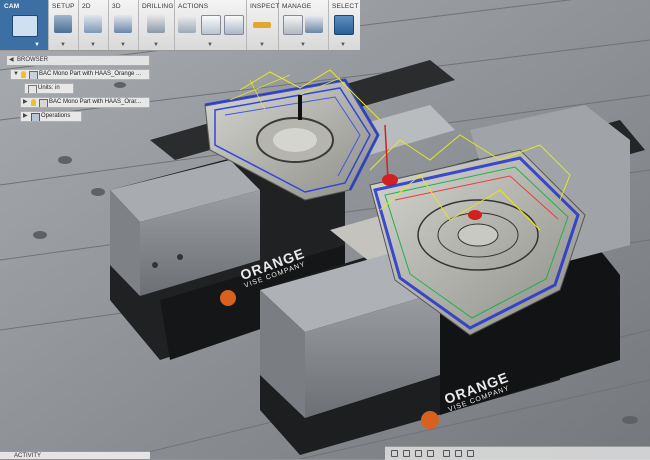 This screenshot has width=650, height=460. I want to click on toolbar-group-select: SELECT ▼, so click(344, 25).